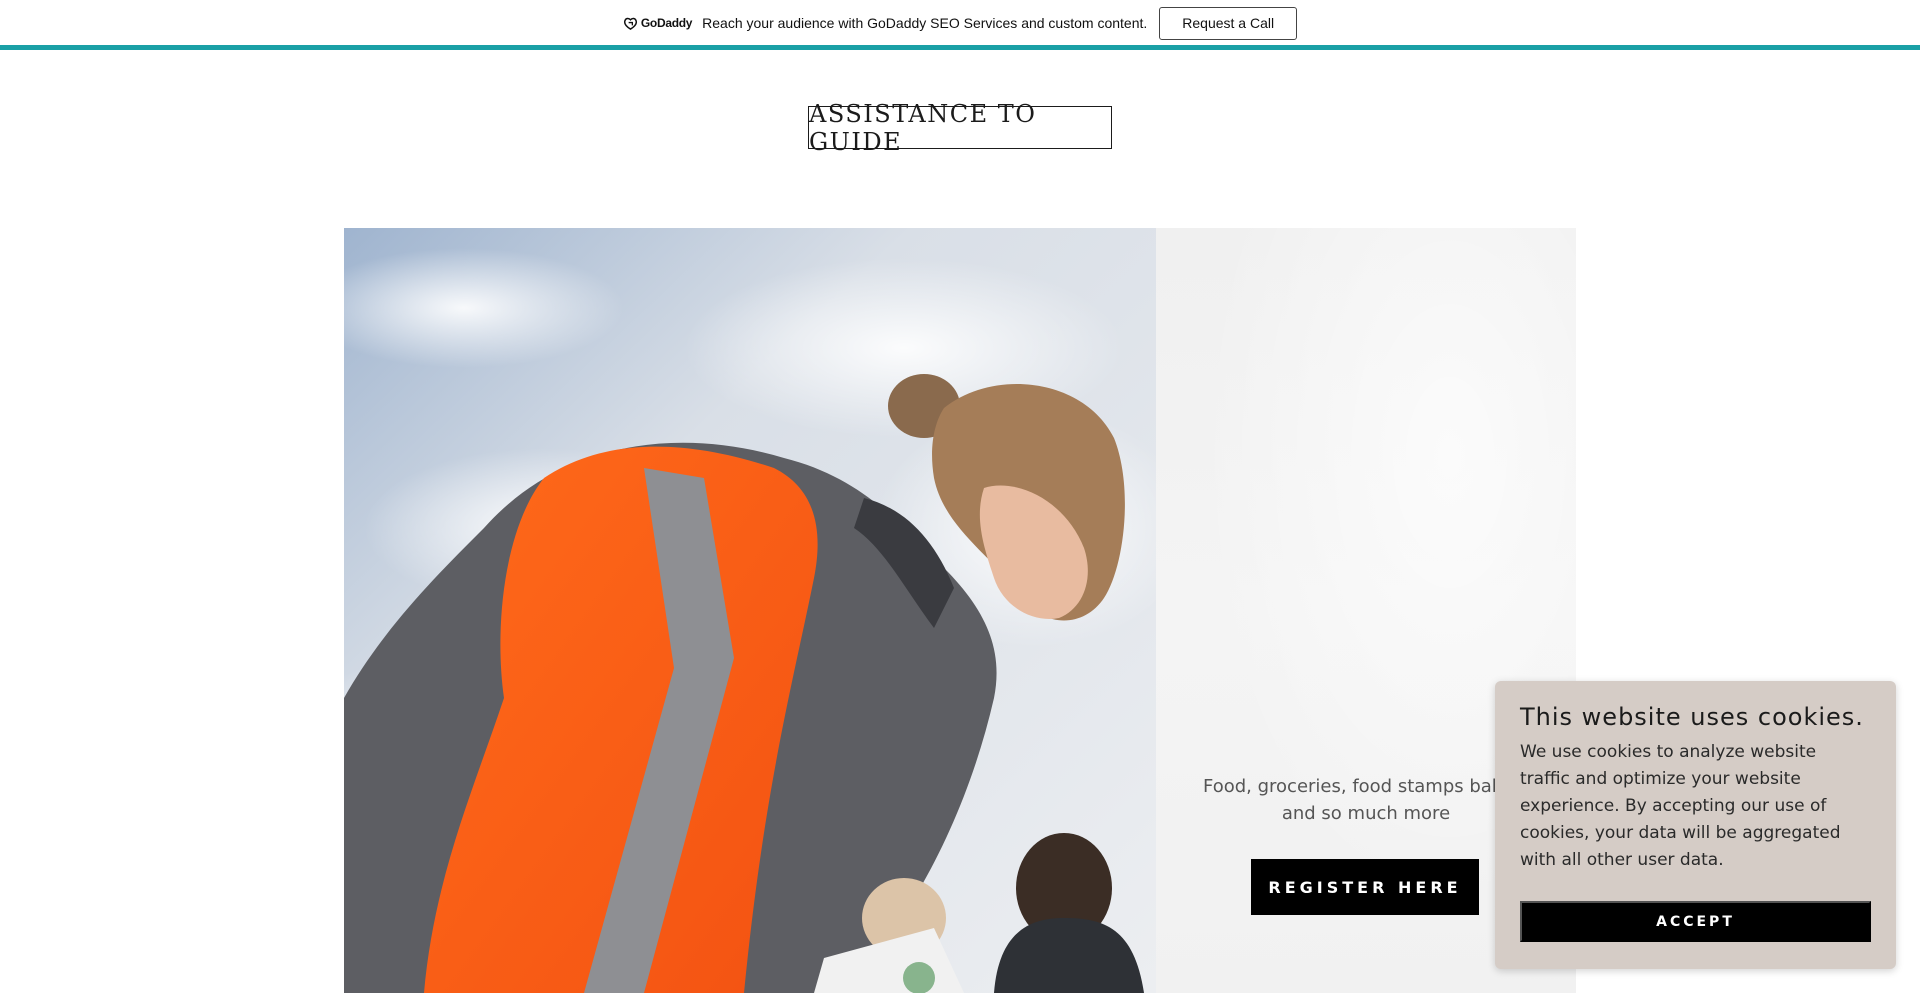 This screenshot has width=1920, height=993. I want to click on accept-cookies-button: ACCEPT, so click(1695, 921).